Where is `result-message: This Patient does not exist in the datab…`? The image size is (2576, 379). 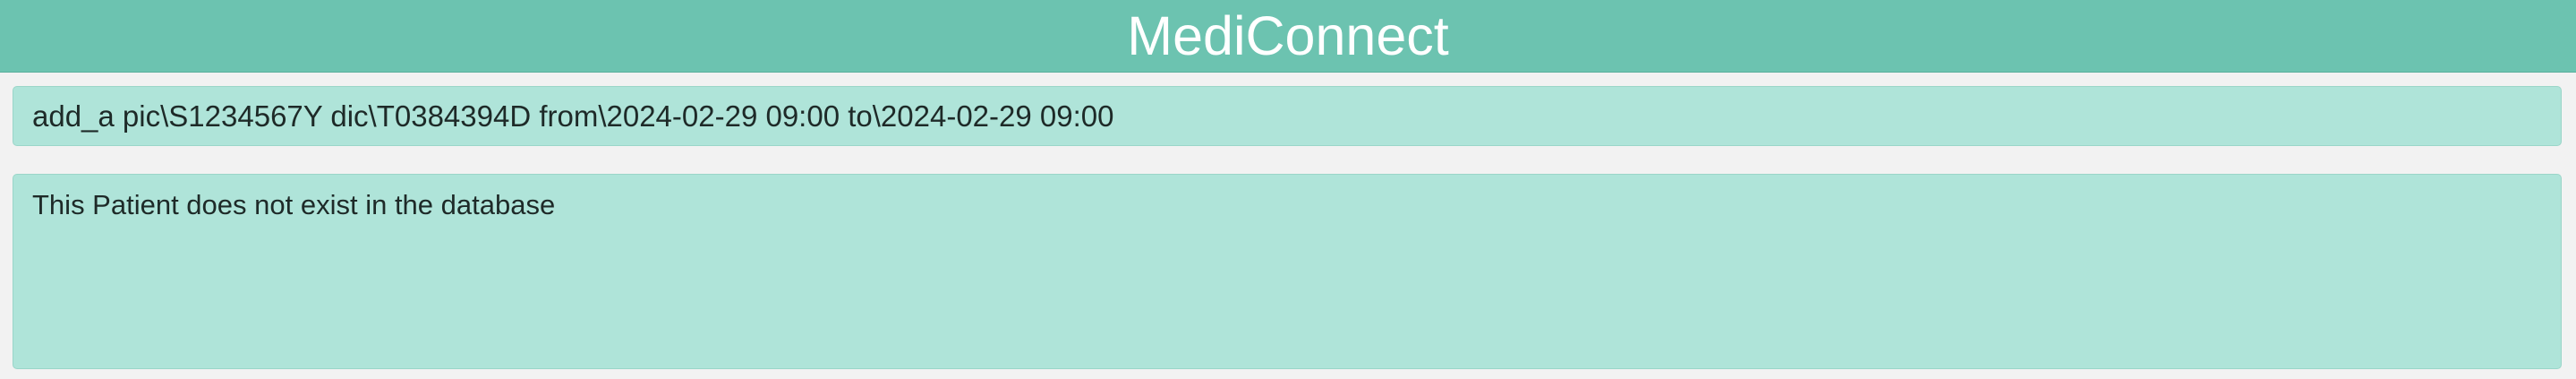 result-message: This Patient does not exist in the datab… is located at coordinates (294, 204).